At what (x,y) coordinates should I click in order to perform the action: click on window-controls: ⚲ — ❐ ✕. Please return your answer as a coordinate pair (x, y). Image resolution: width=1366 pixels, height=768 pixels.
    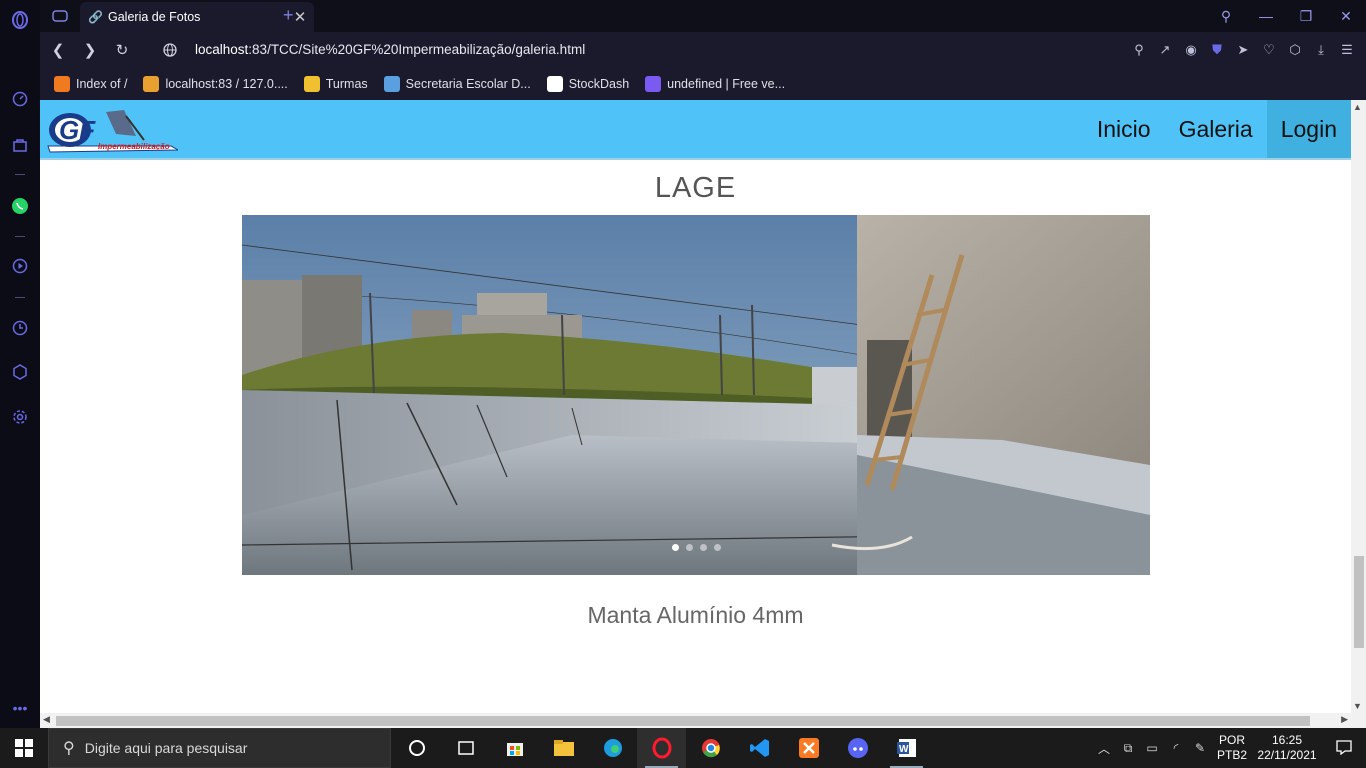
    Looking at the image, I should click on (1286, 16).